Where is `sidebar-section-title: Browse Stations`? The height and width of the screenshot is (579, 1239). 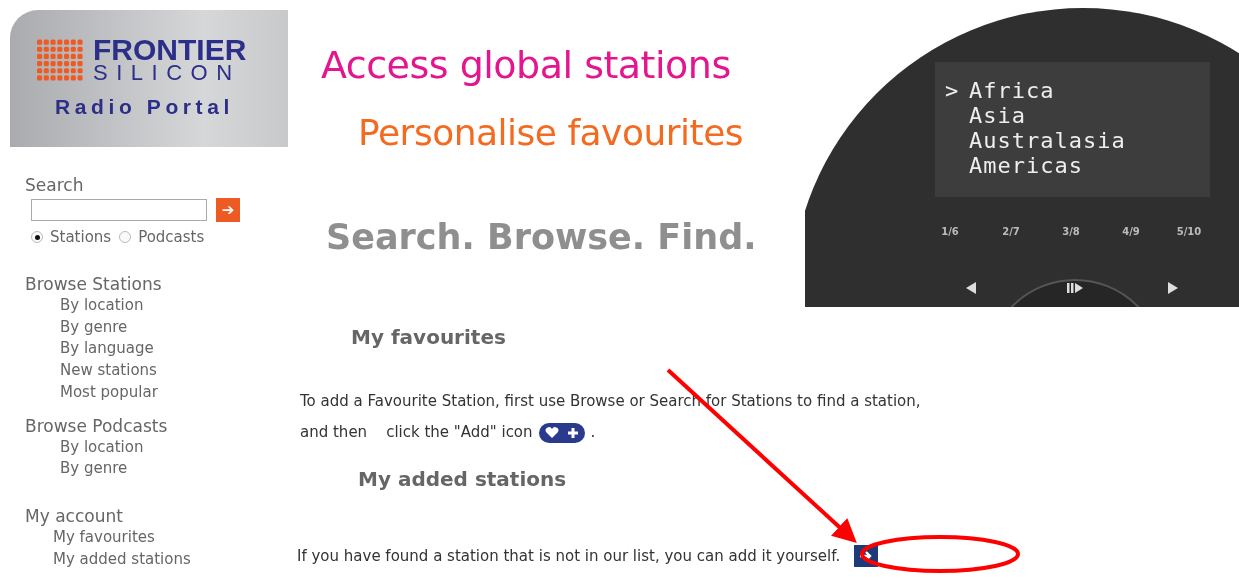 sidebar-section-title: Browse Stations is located at coordinates (94, 284).